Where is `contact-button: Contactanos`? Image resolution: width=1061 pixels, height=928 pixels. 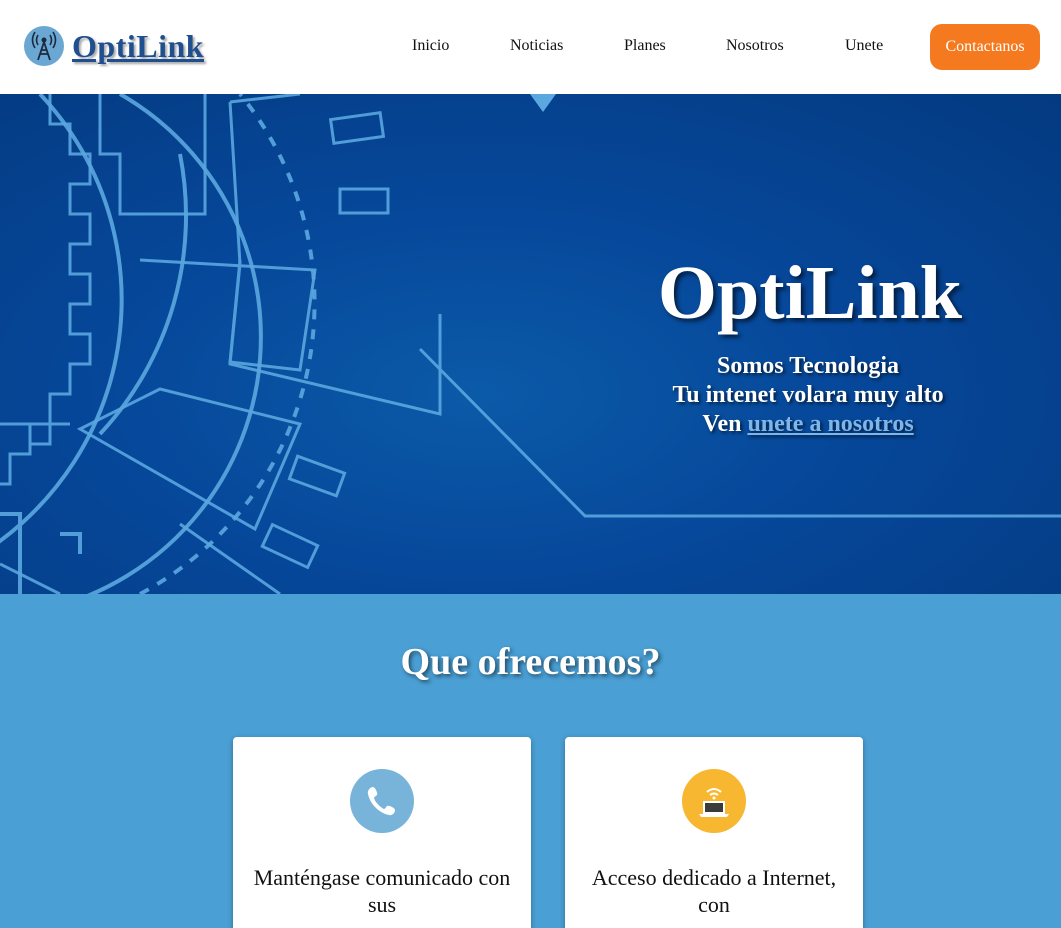
contact-button: Contactanos is located at coordinates (985, 47).